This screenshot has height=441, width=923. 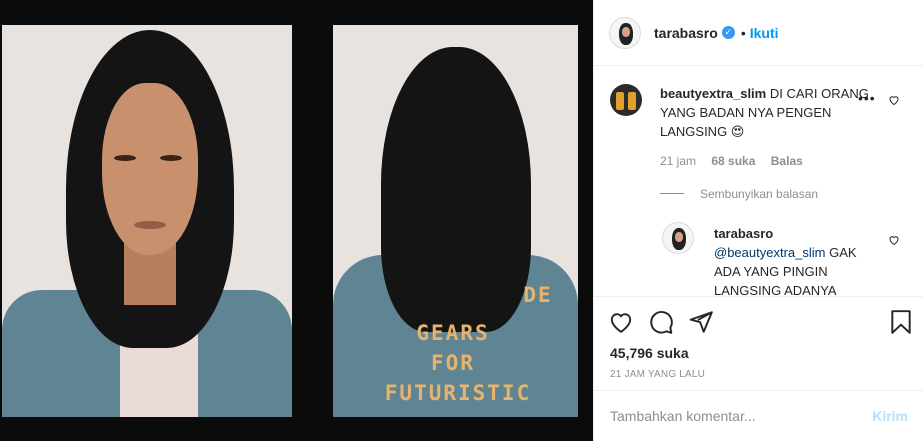 I want to click on hide-replies-button: Sembunyikan balasan, so click(x=739, y=194).